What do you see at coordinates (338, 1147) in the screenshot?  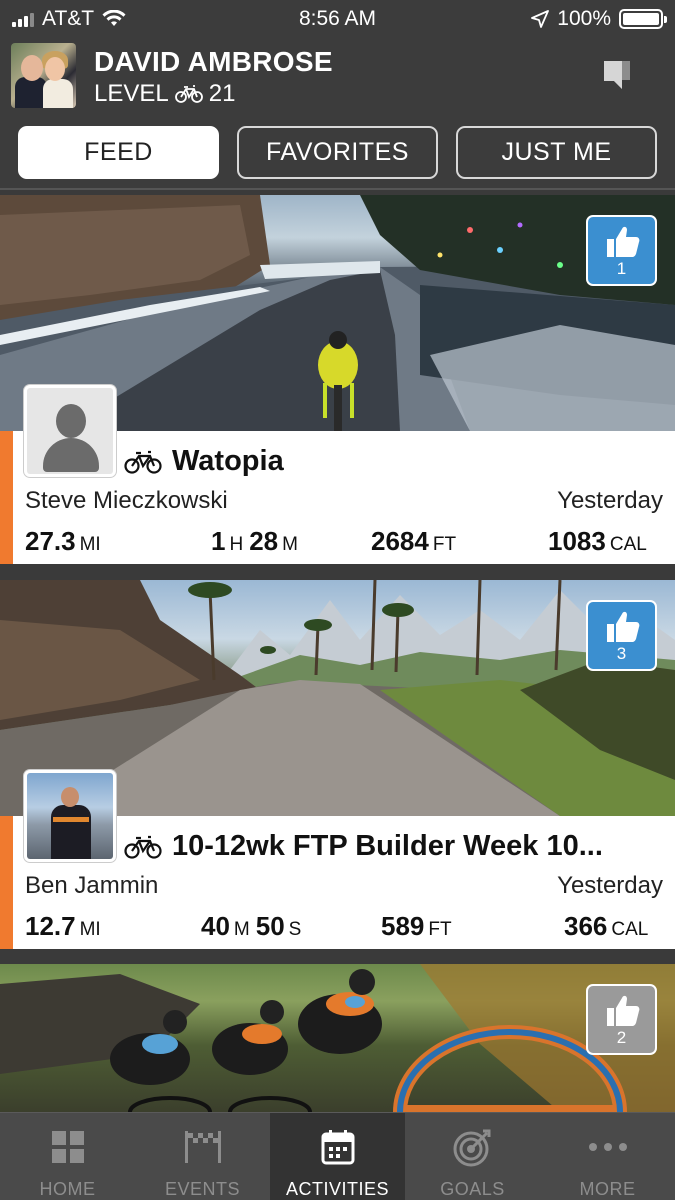 I see `calendar-icon` at bounding box center [338, 1147].